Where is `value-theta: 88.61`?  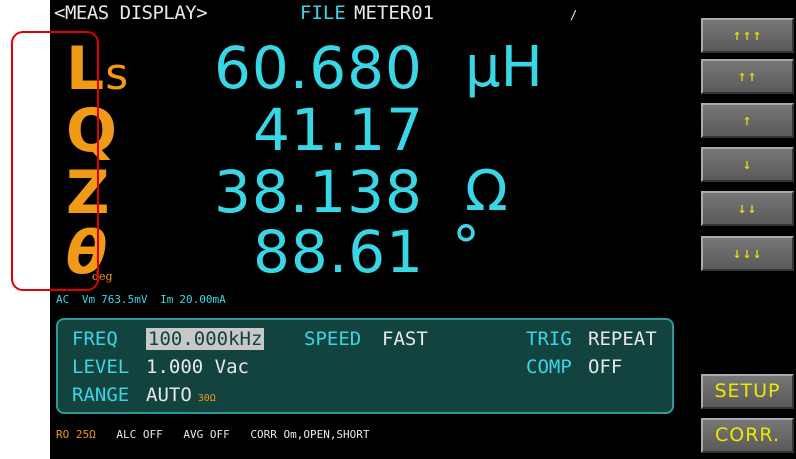 value-theta: 88.61 is located at coordinates (339, 252).